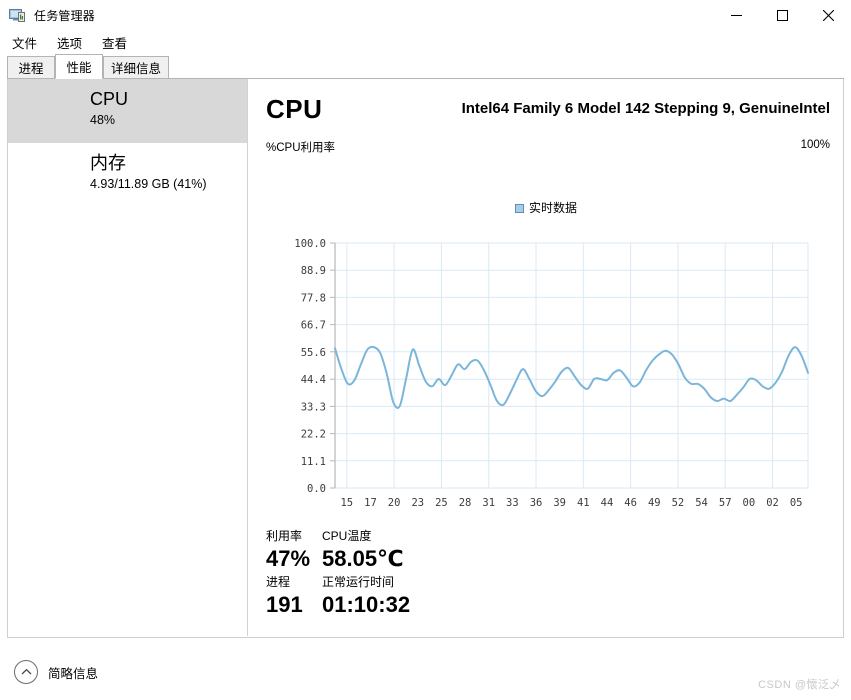 The height and width of the screenshot is (700, 851). What do you see at coordinates (114, 42) in the screenshot?
I see `menu-item-view: 查看` at bounding box center [114, 42].